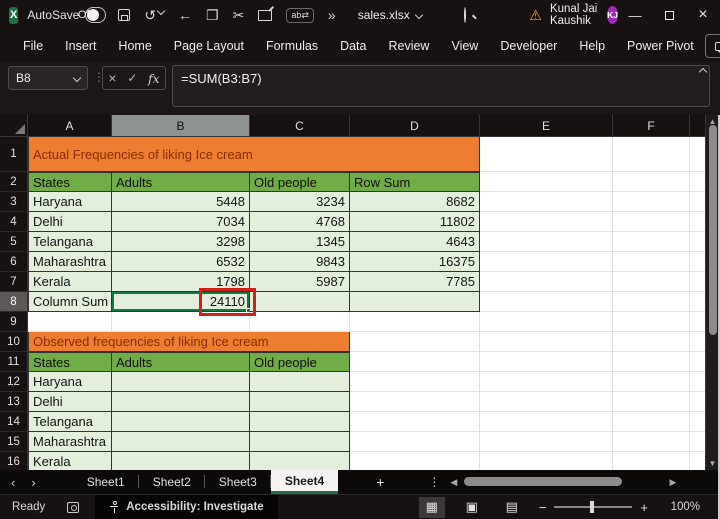 The width and height of the screenshot is (720, 519). What do you see at coordinates (238, 482) in the screenshot?
I see `sheet-tab-sheet3: Sheet3` at bounding box center [238, 482].